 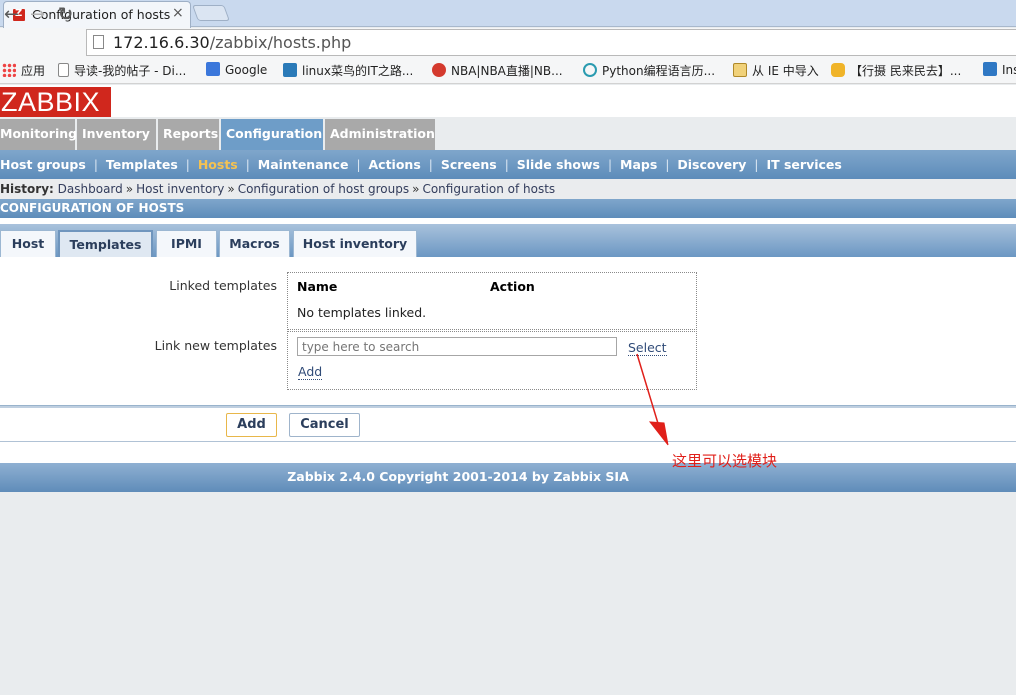 What do you see at coordinates (776, 70) in the screenshot?
I see `bookmark-folder: 从 IE 中导入` at bounding box center [776, 70].